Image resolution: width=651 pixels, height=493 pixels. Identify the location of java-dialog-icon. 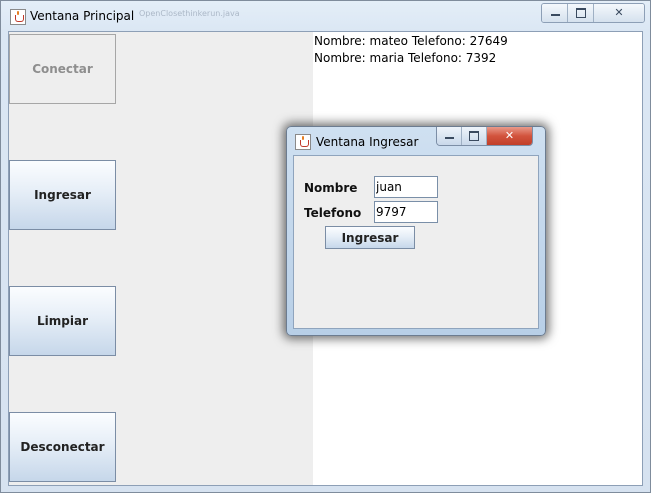
(303, 142).